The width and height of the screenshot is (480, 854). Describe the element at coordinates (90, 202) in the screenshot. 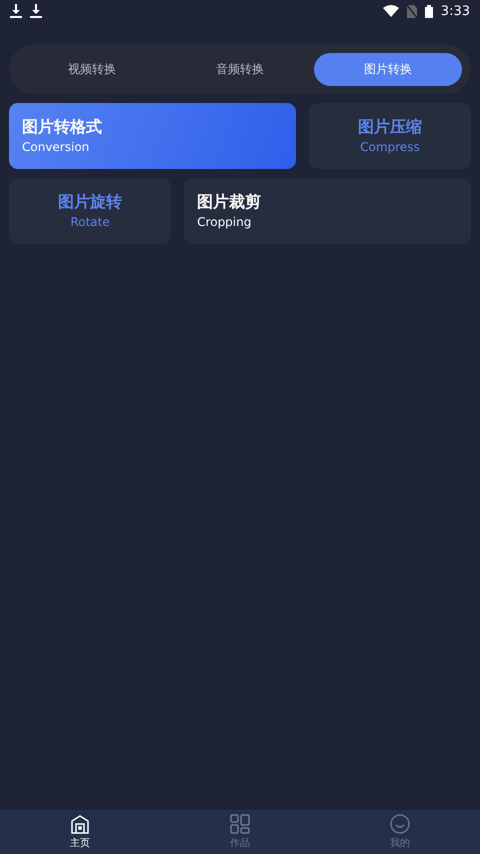

I see `card-title: 图片旋转` at that location.